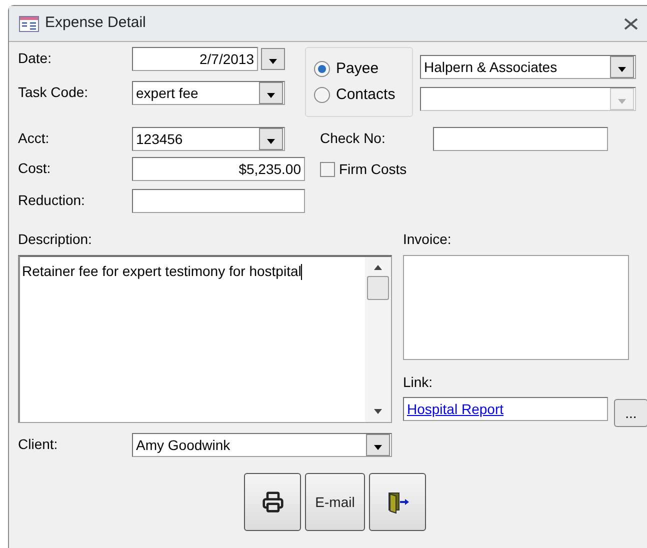  Describe the element at coordinates (162, 271) in the screenshot. I see `description-text: Retainer fee for expert testimony for hostpital` at that location.